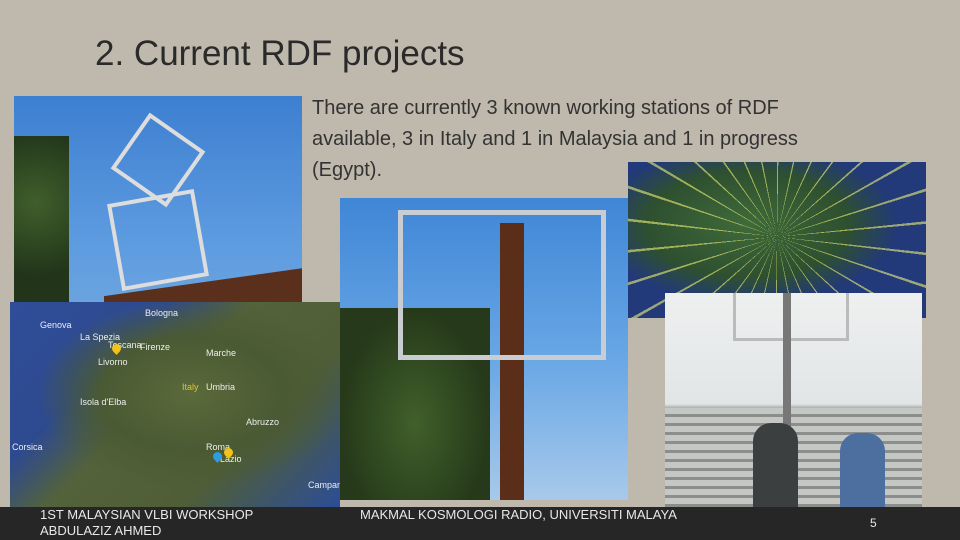  I want to click on antenna-rooftop-photo, so click(158, 199).